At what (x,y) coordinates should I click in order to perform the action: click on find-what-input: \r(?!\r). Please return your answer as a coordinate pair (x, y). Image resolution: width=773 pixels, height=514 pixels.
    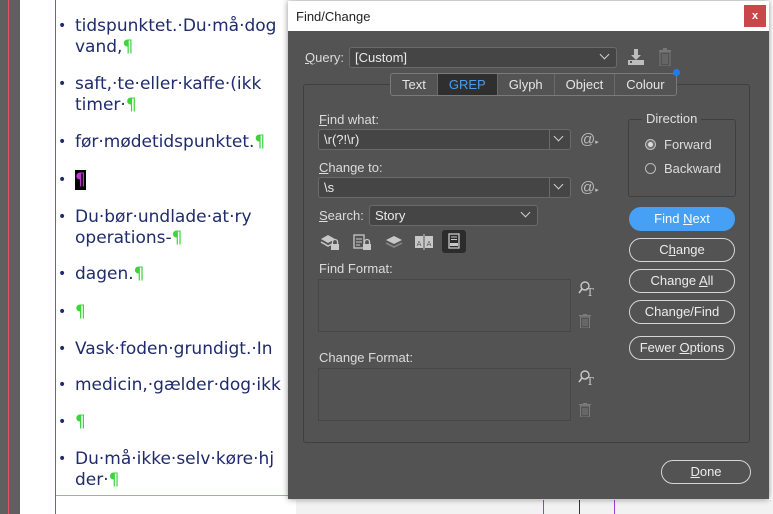
    Looking at the image, I should click on (444, 139).